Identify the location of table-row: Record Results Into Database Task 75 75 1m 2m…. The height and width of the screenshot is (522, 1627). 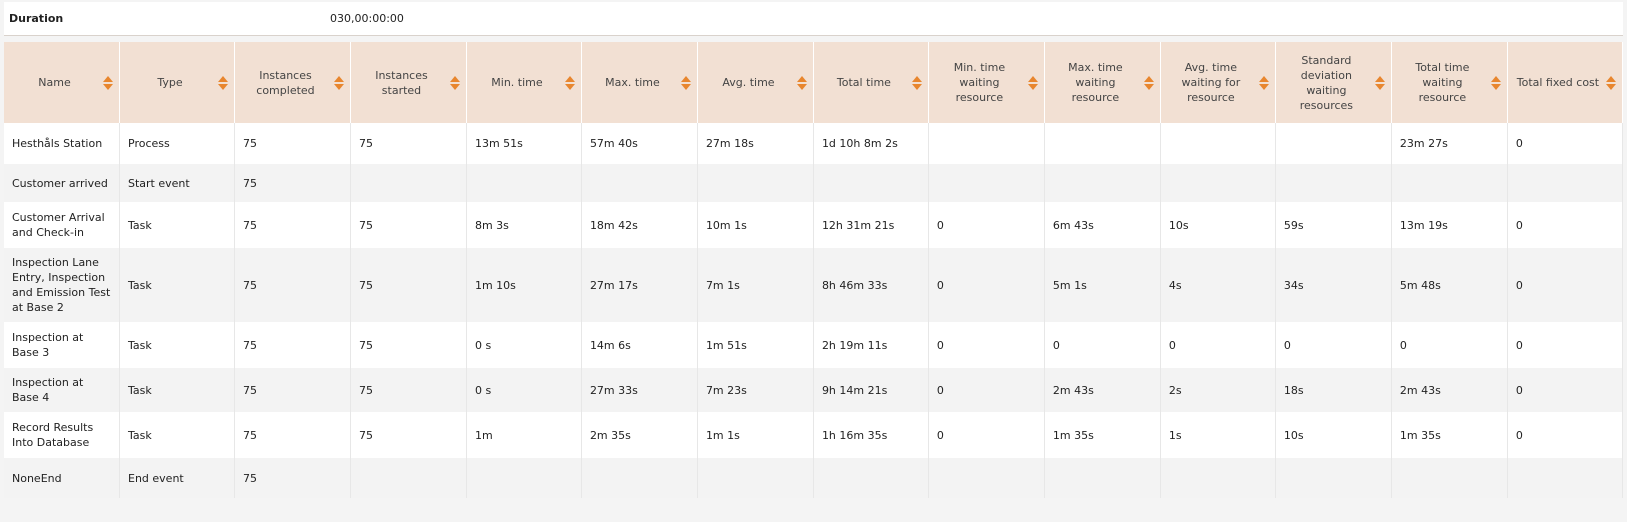
(813, 435).